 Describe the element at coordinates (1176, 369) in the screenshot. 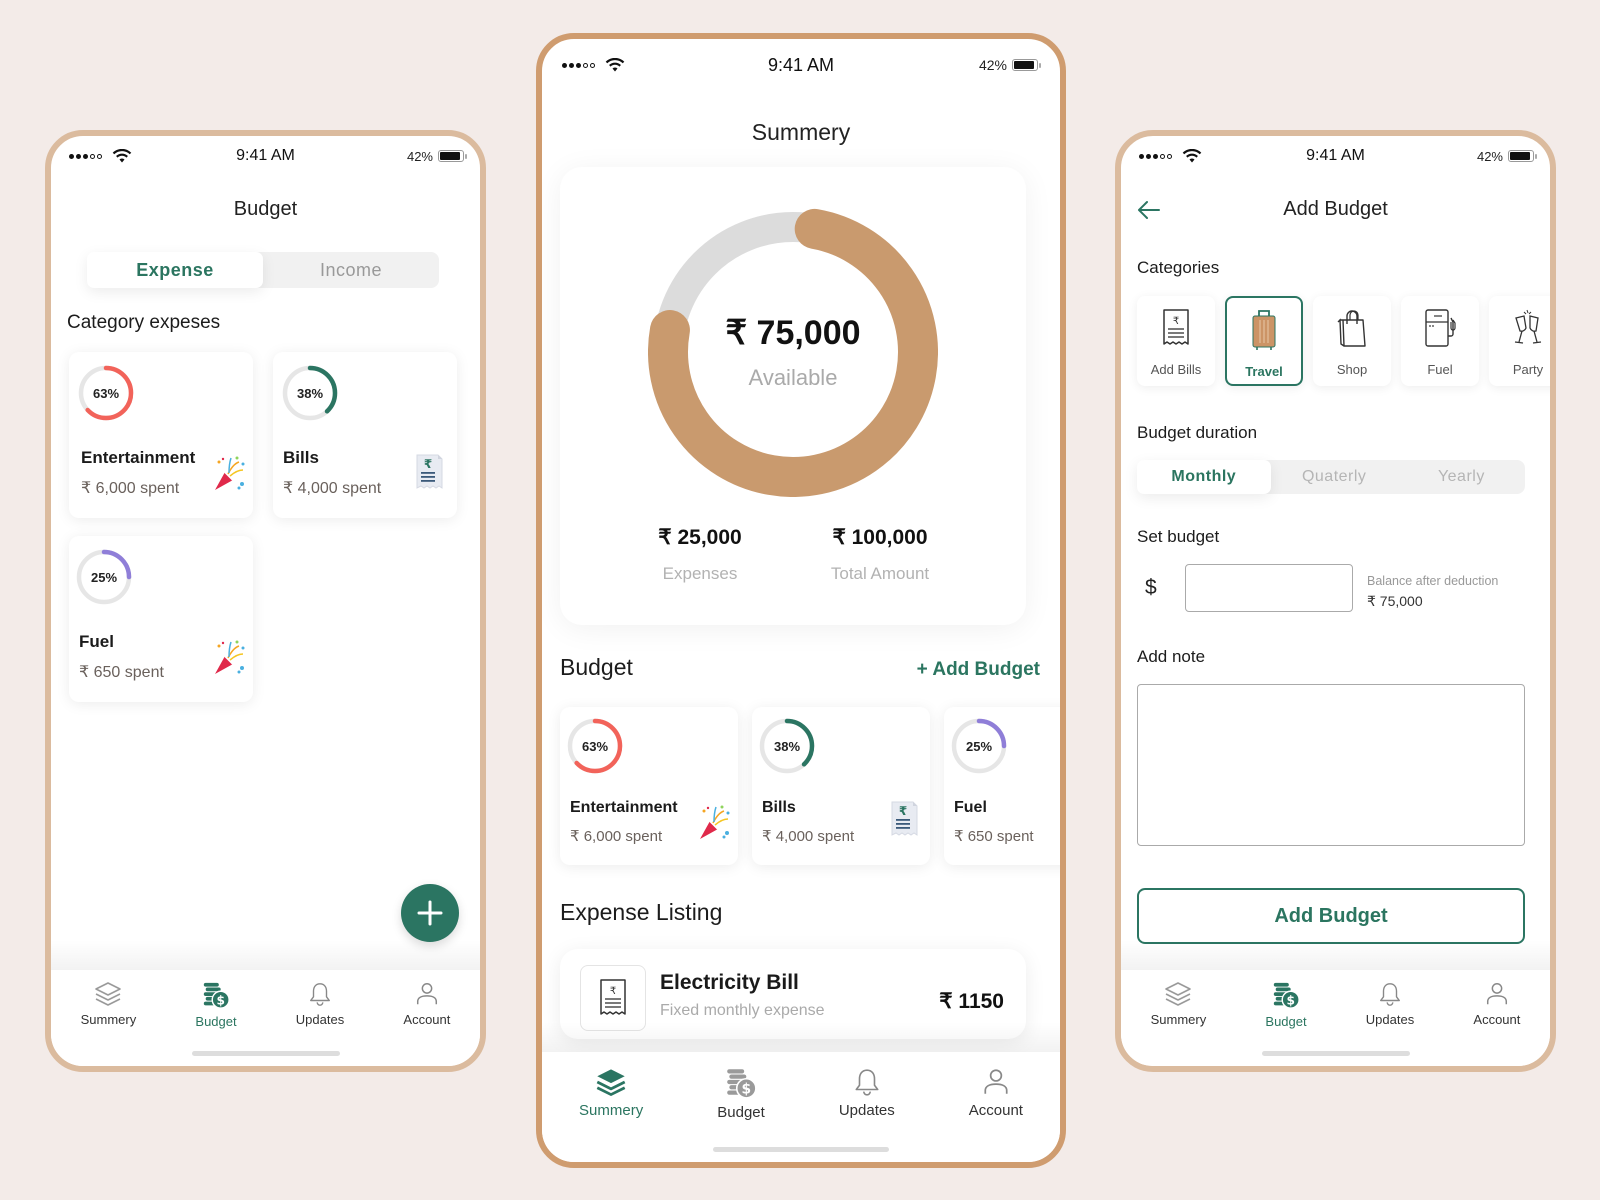

I see `category-tile-label: Add Bills` at that location.